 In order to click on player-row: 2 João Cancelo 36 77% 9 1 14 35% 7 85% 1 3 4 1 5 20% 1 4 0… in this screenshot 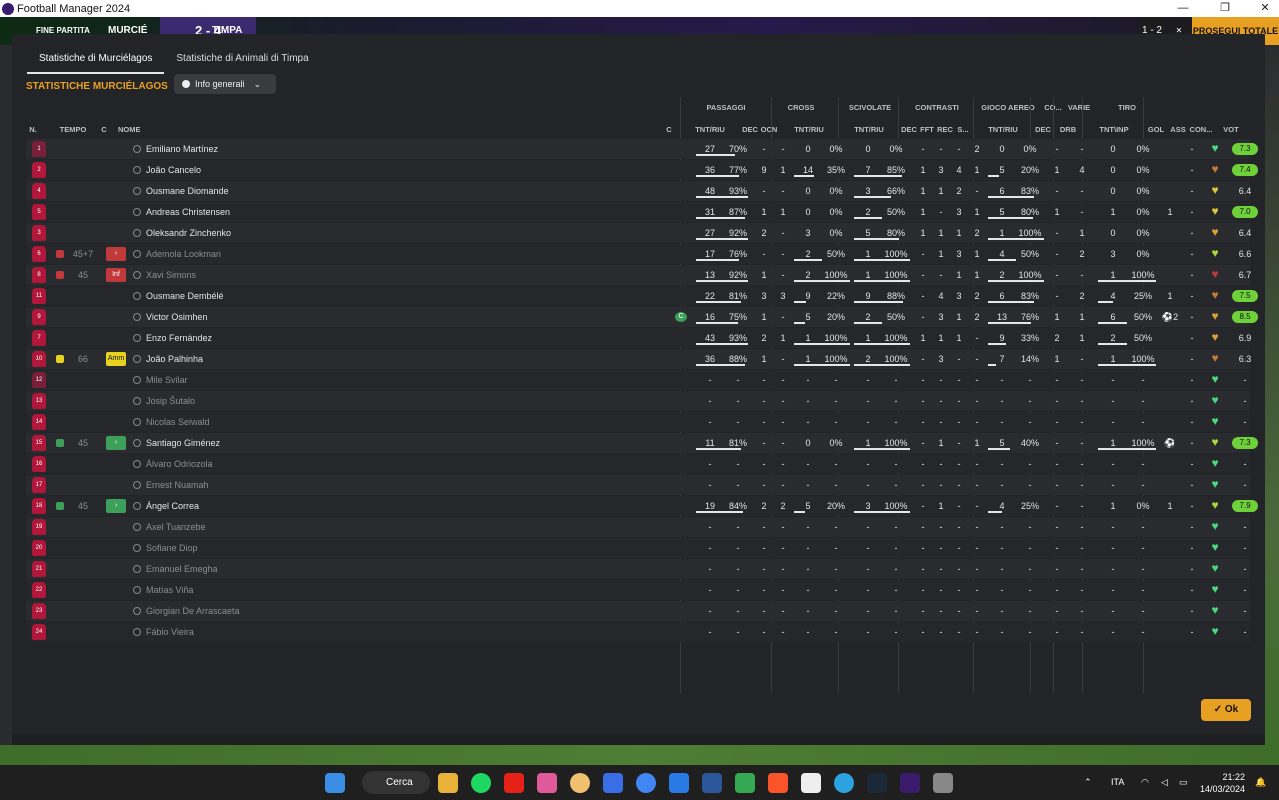, I will do `click(642, 170)`.